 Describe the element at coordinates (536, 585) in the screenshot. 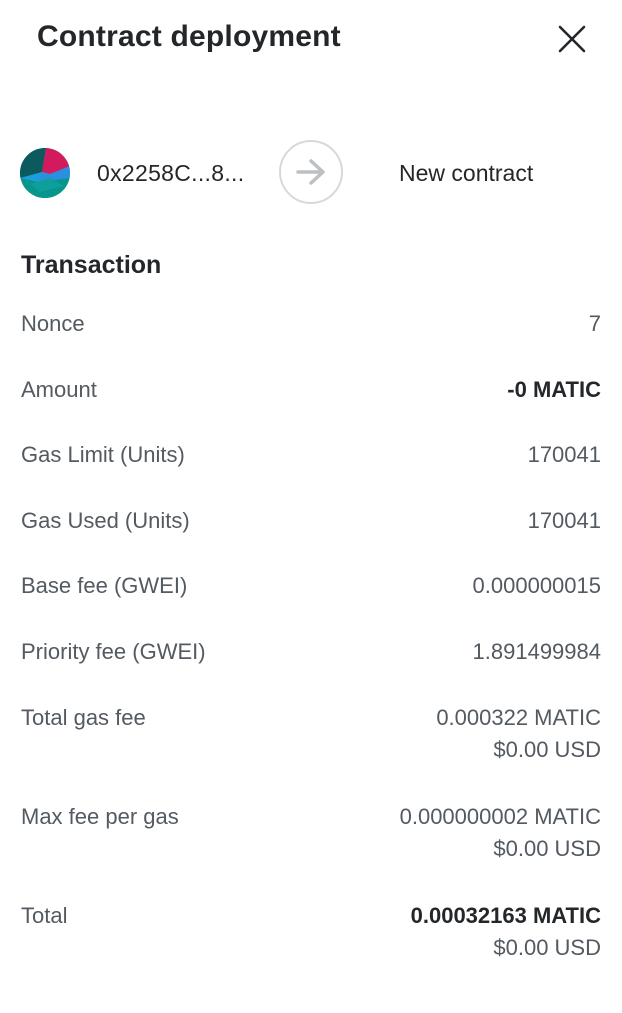

I see `row-value: 0.000000015` at that location.